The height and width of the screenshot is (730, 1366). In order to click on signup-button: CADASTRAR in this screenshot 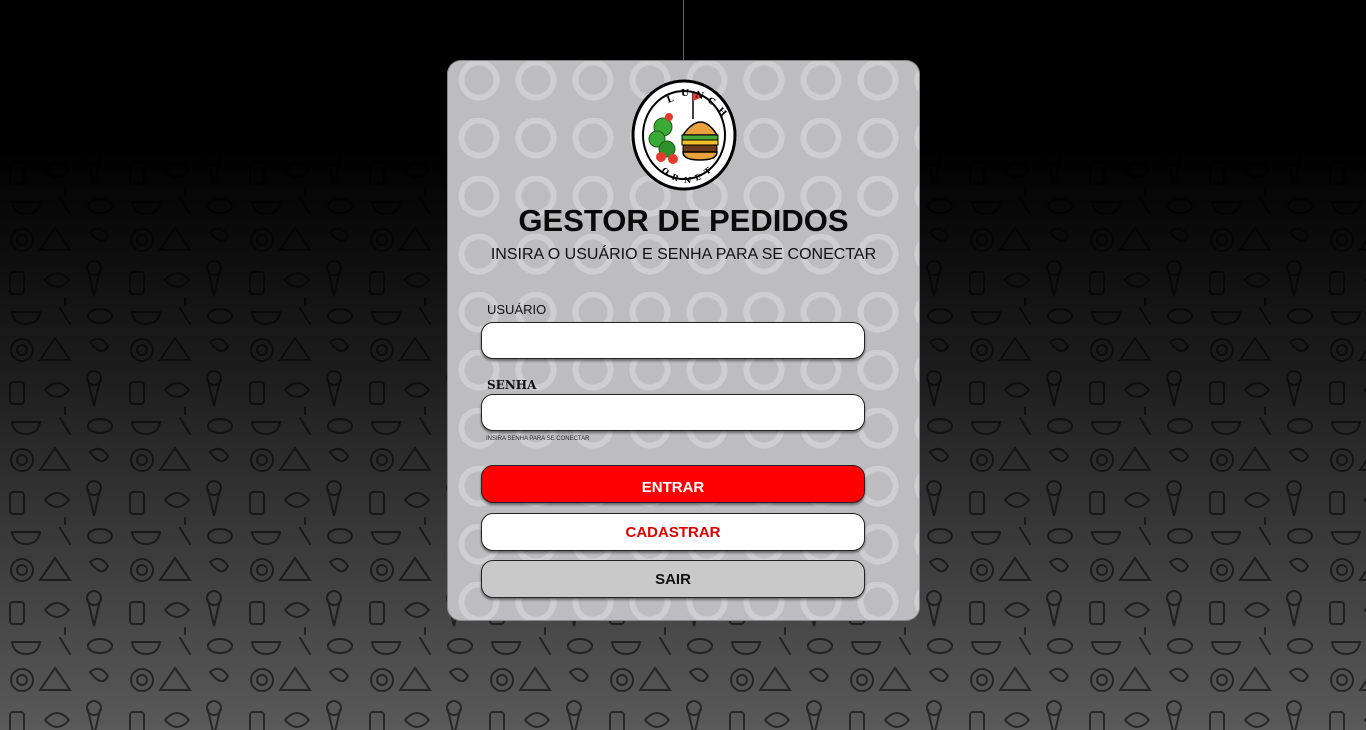, I will do `click(673, 532)`.